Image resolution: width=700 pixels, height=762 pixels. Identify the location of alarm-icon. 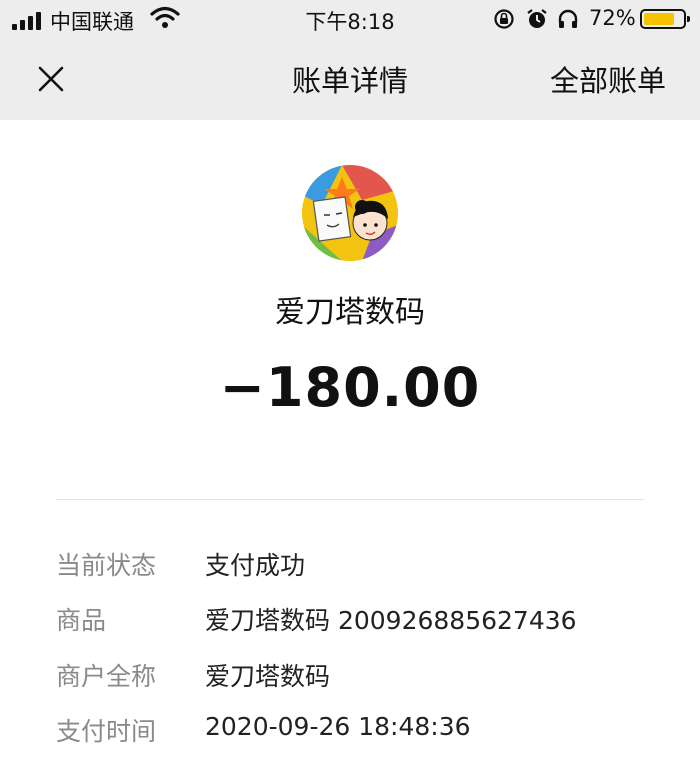
(537, 18).